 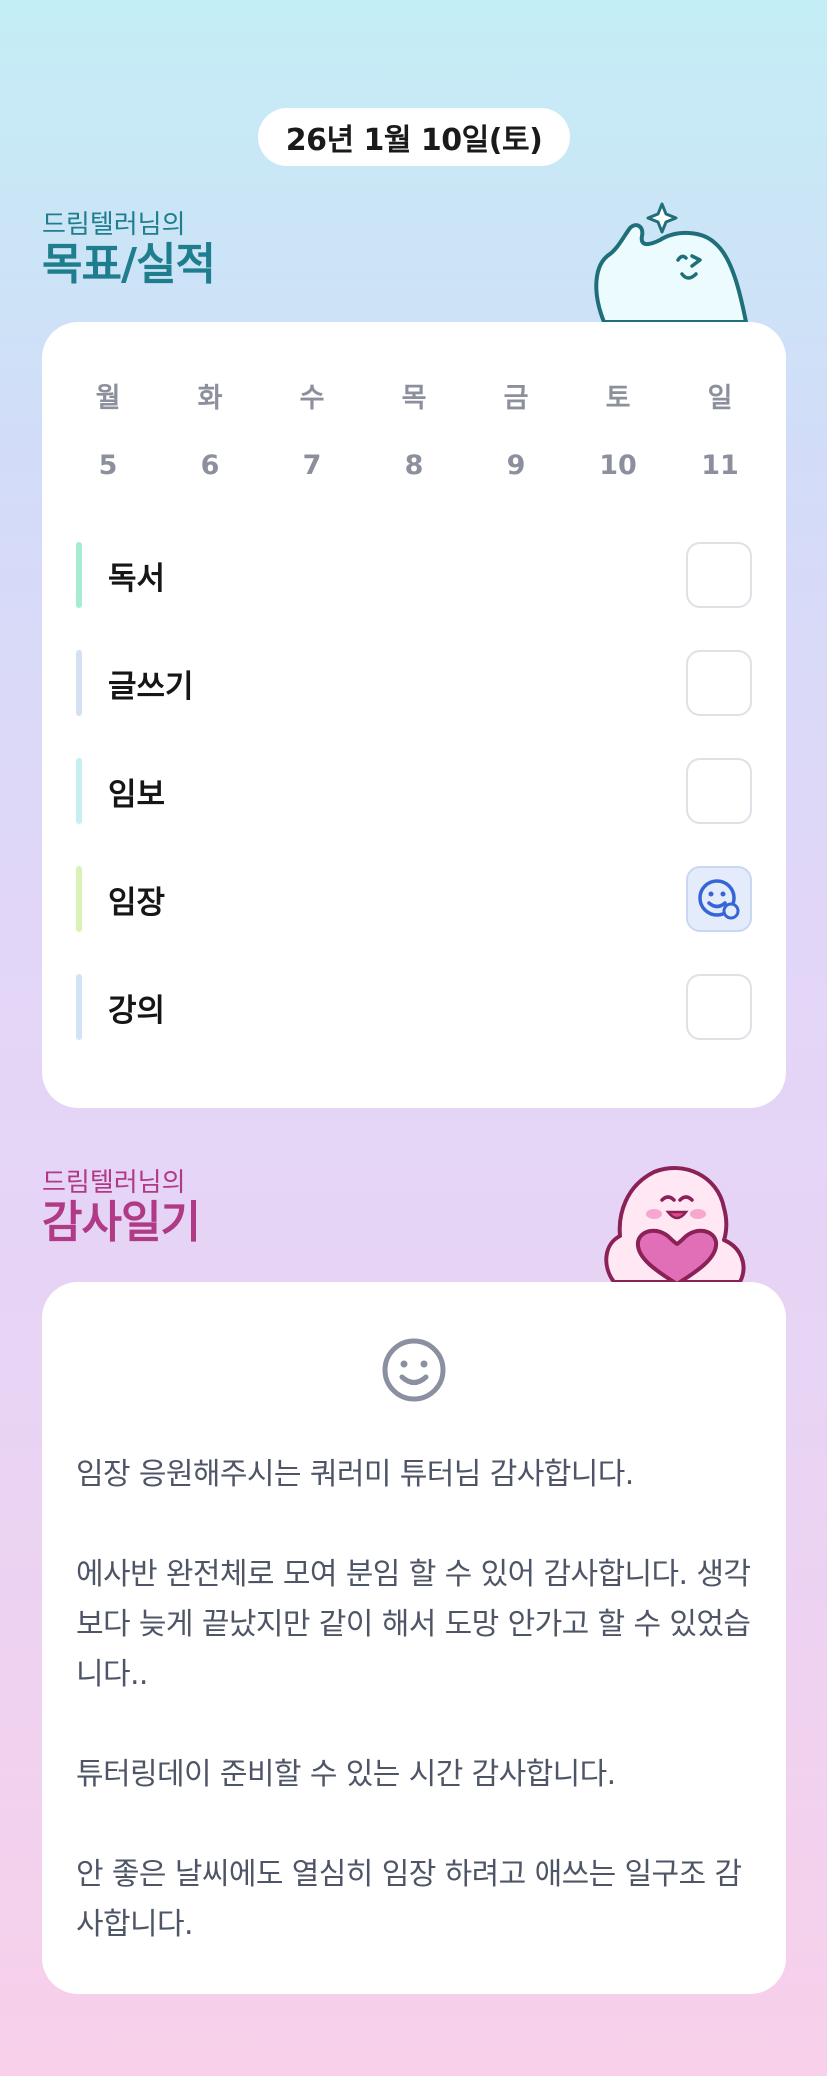 I want to click on smile-face-icon, so click(x=414, y=1370).